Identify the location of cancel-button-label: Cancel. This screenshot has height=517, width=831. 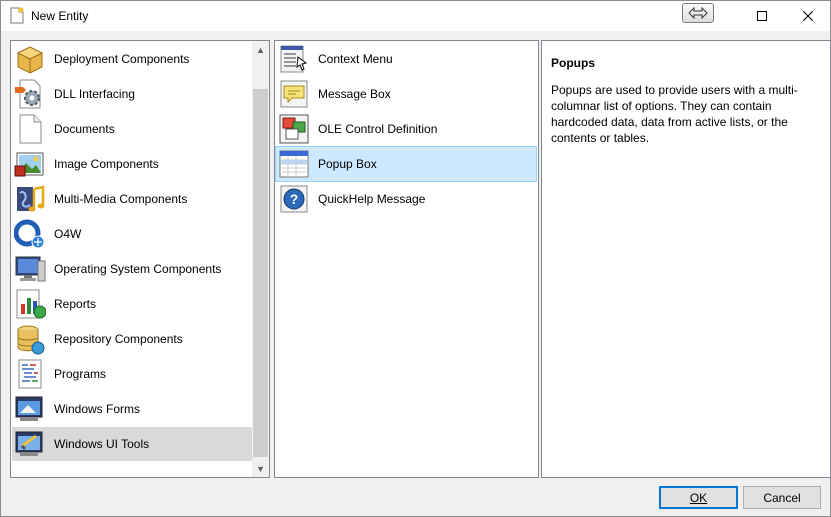
(782, 497).